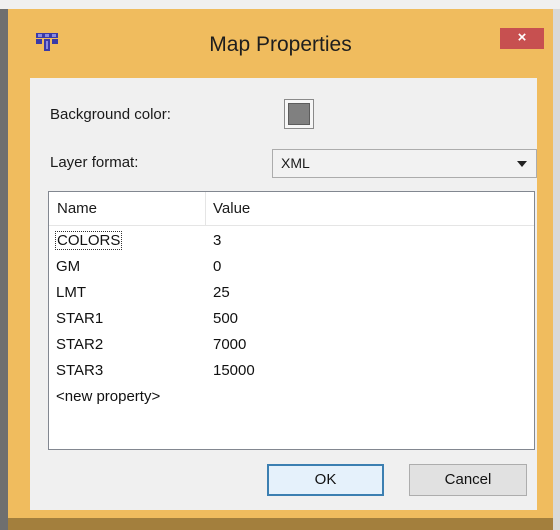 This screenshot has height=530, width=560. Describe the element at coordinates (230, 344) in the screenshot. I see `property-value: 7000` at that location.